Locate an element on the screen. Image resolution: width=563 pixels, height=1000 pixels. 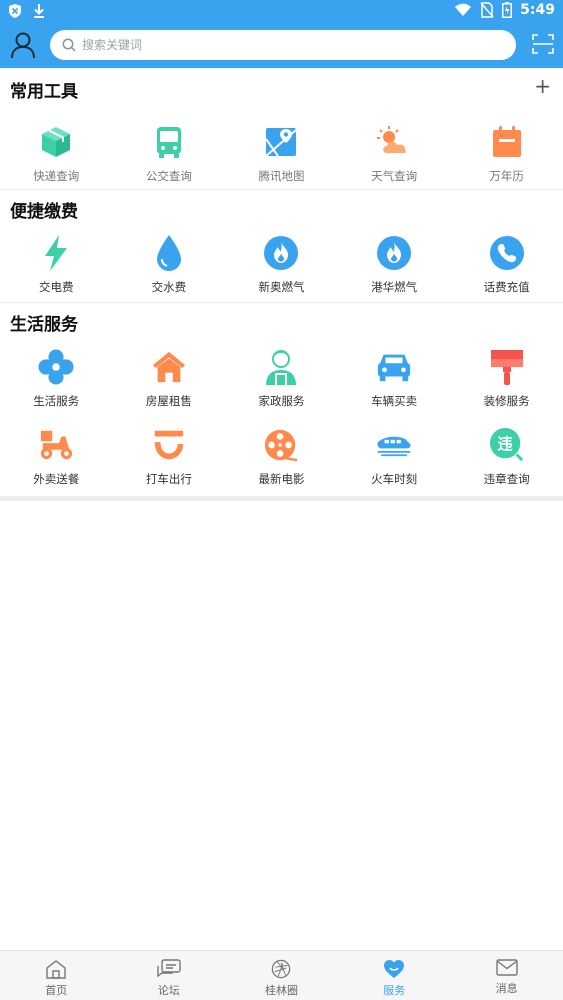
tool-label: 快递查询 is located at coordinates (56, 176).